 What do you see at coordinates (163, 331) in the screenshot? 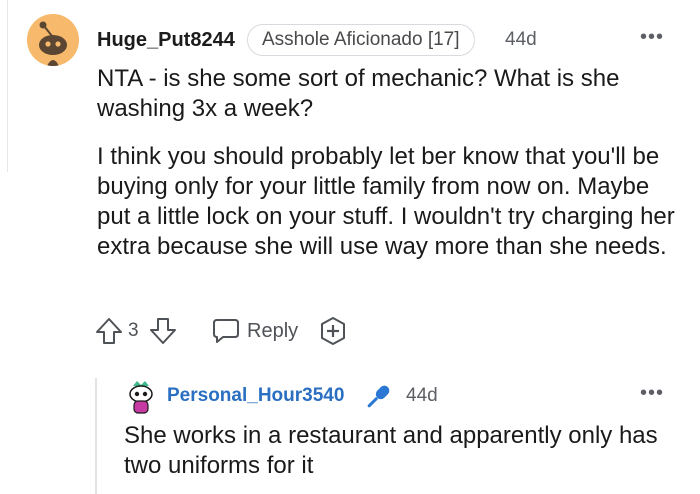
I see `downvote-arrow-icon` at bounding box center [163, 331].